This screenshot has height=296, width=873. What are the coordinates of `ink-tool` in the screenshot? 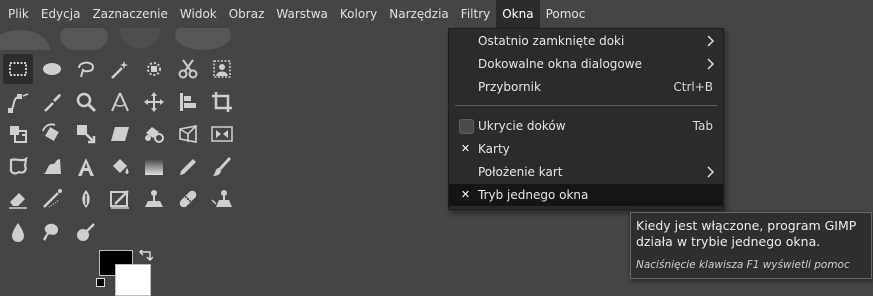 It's located at (86, 199).